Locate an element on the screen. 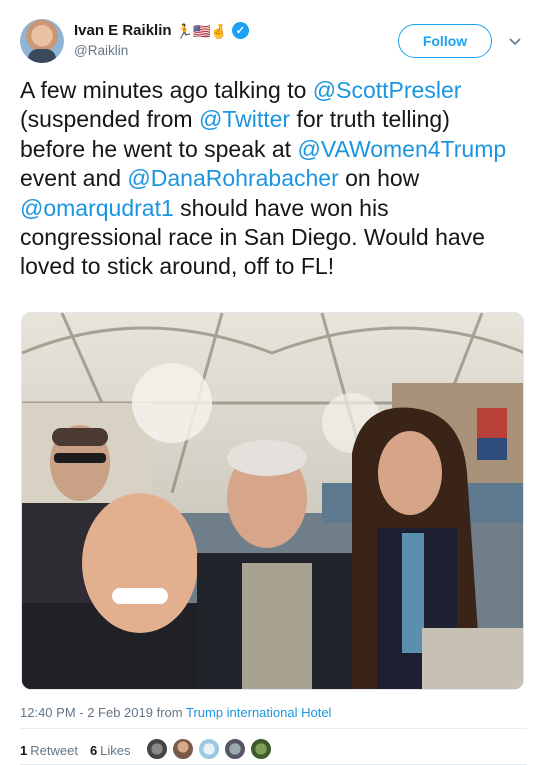 This screenshot has width=547, height=765. author-name-row: Ivan E Raiklin 🏃🇺🇸🤞 ✓ is located at coordinates (161, 30).